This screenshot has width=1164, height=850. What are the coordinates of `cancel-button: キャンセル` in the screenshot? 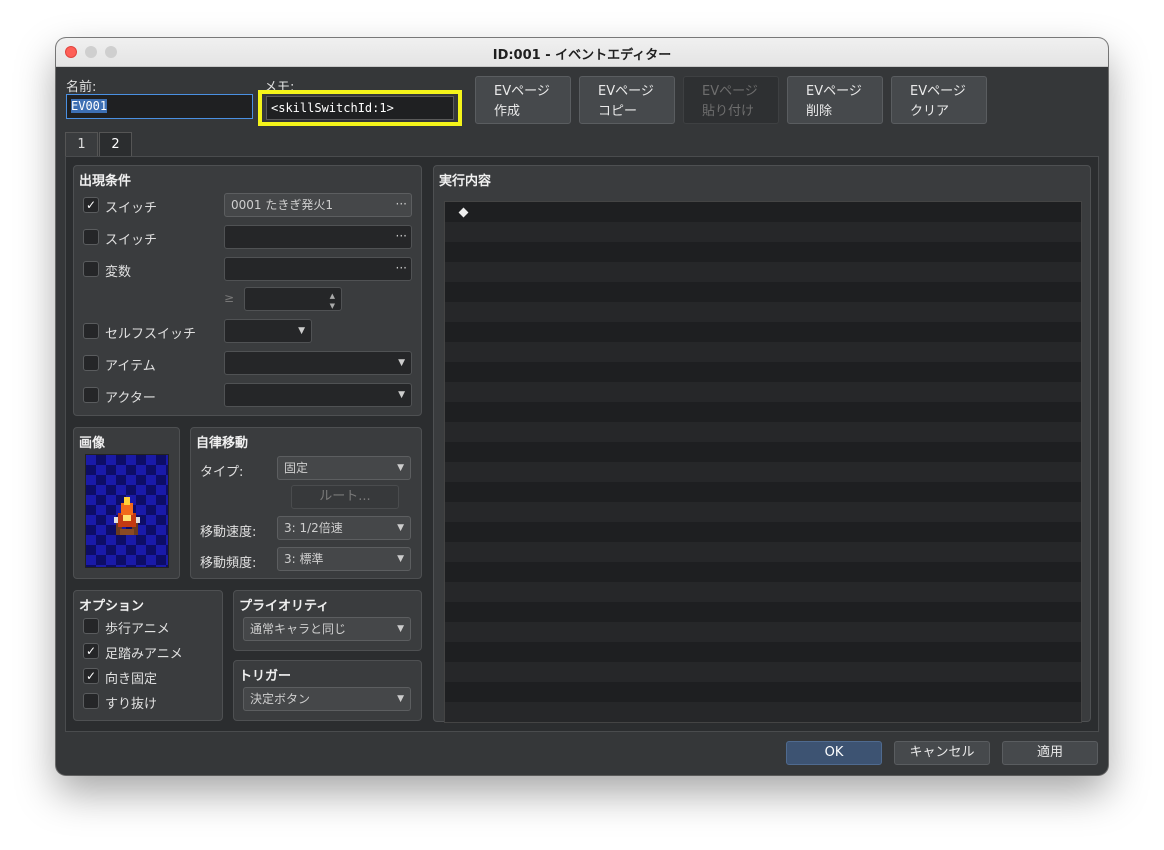 It's located at (942, 753).